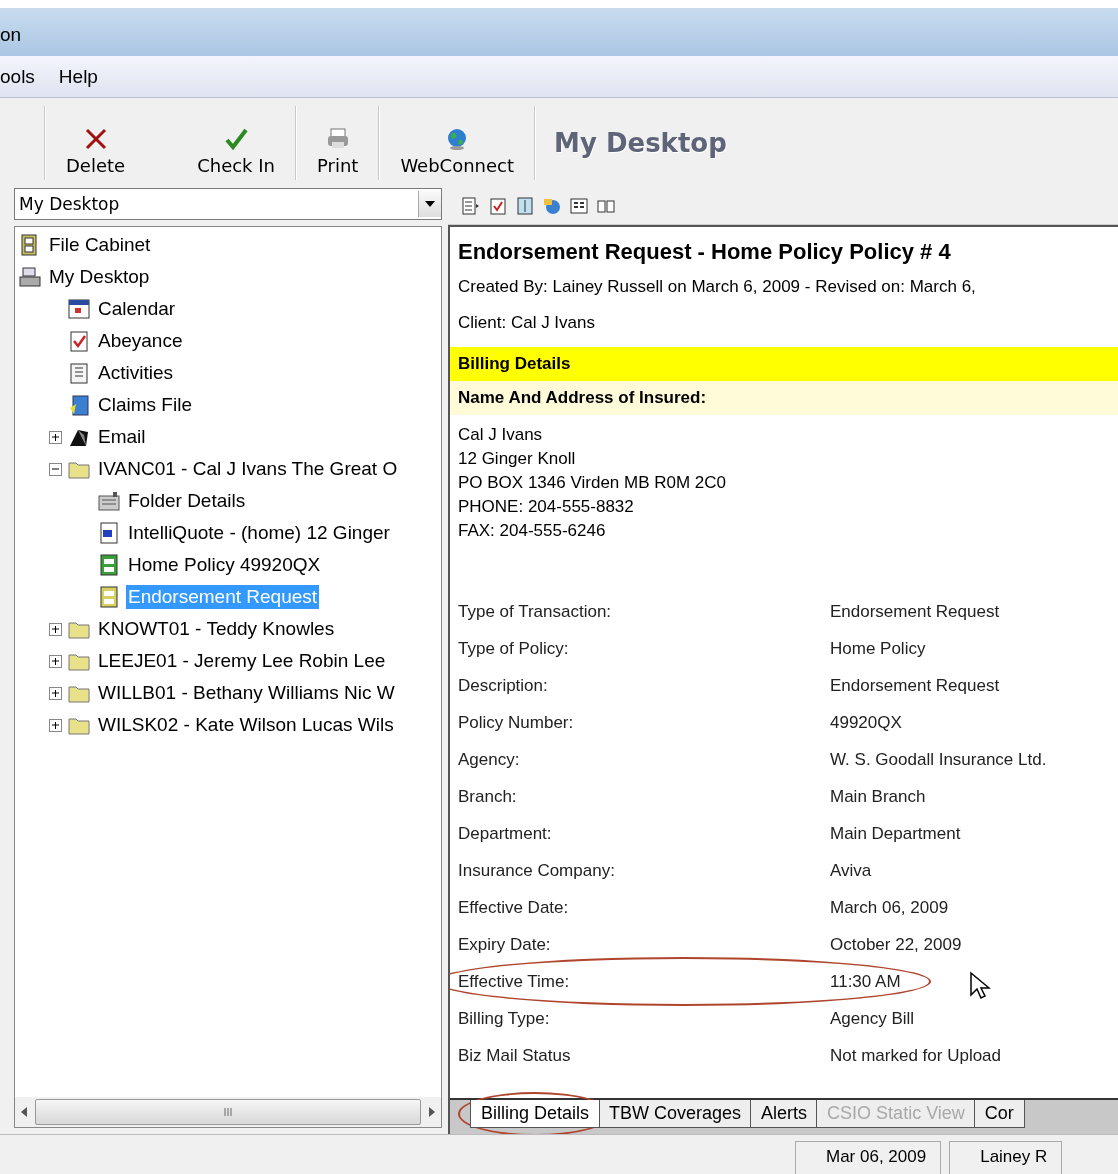 Image resolution: width=1118 pixels, height=1174 pixels. Describe the element at coordinates (514, 981) in the screenshot. I see `field-label: Effective Time:` at that location.